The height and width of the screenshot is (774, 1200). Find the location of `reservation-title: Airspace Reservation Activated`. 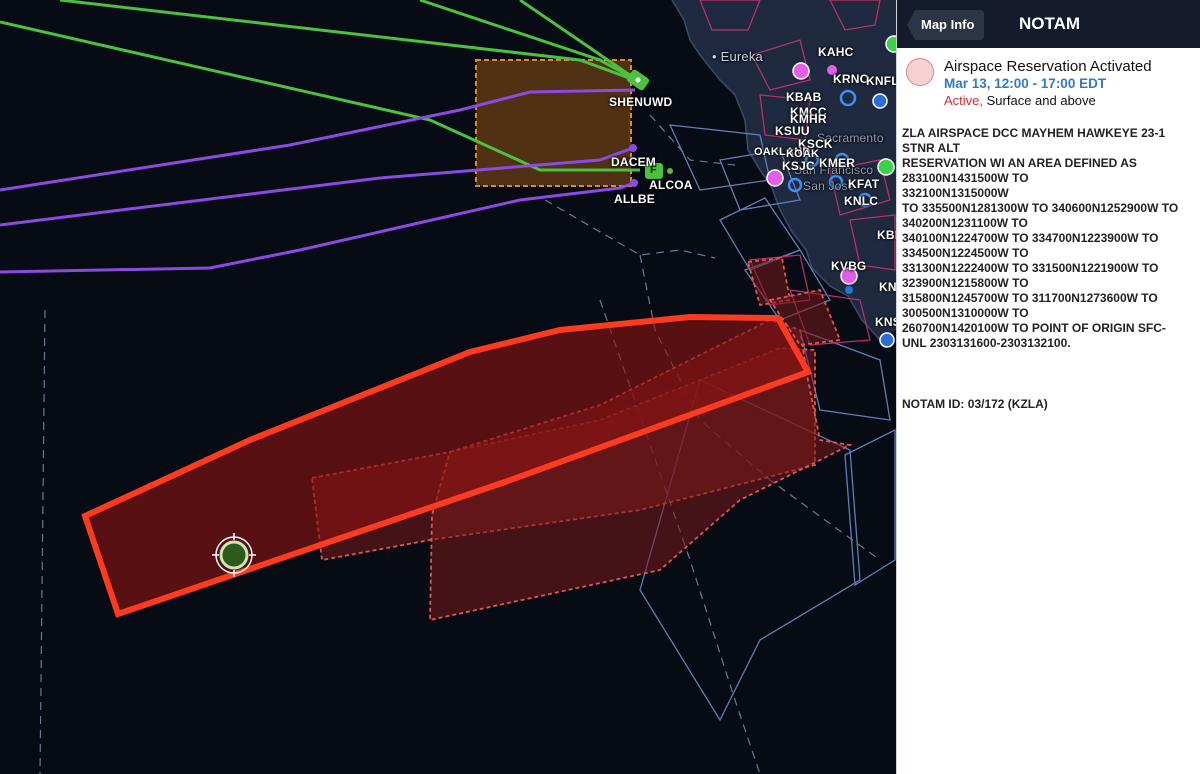

reservation-title: Airspace Reservation Activated is located at coordinates (1048, 66).